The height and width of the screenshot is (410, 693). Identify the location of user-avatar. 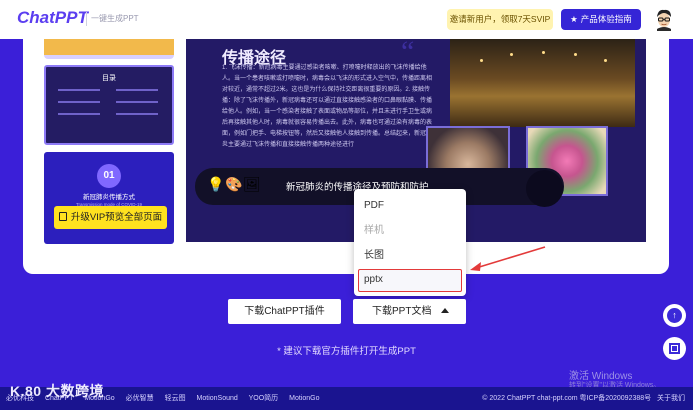
(664, 19).